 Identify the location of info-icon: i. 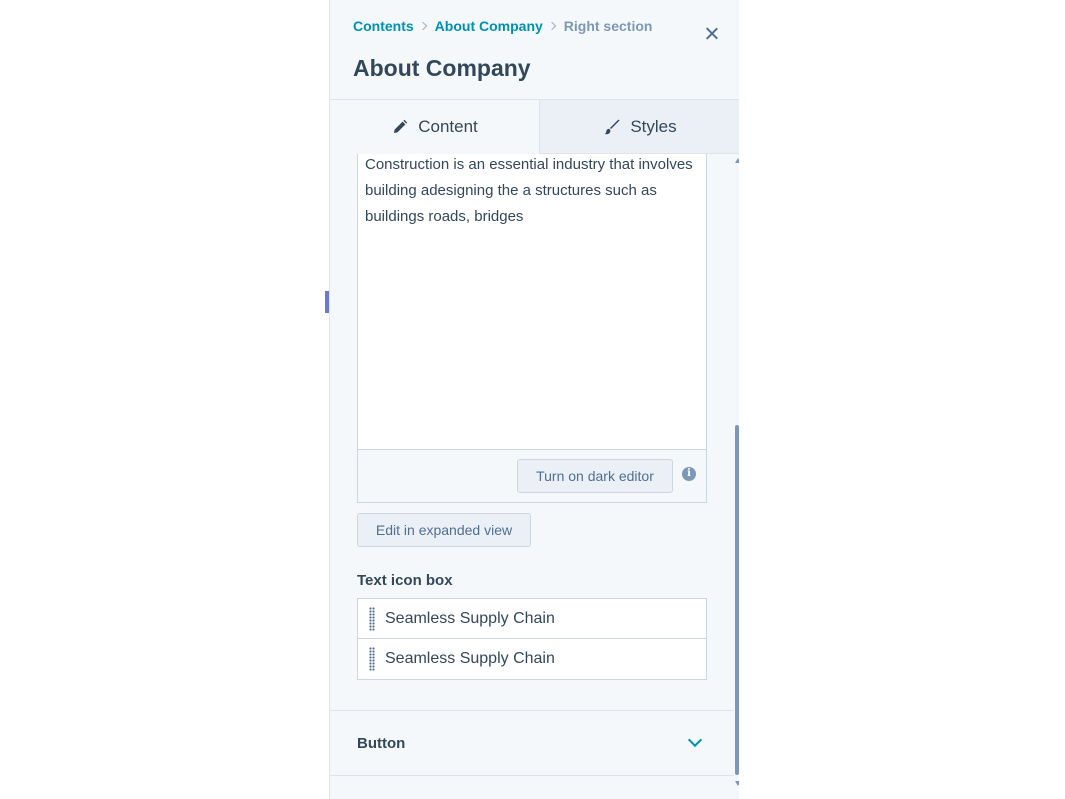
(689, 474).